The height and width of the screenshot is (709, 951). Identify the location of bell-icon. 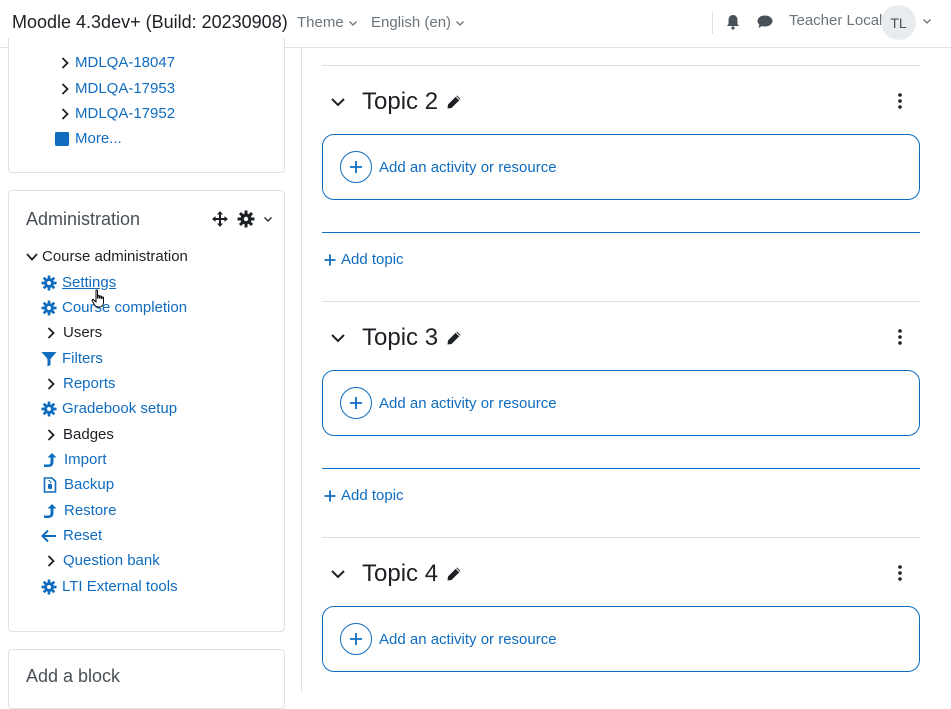
(733, 22).